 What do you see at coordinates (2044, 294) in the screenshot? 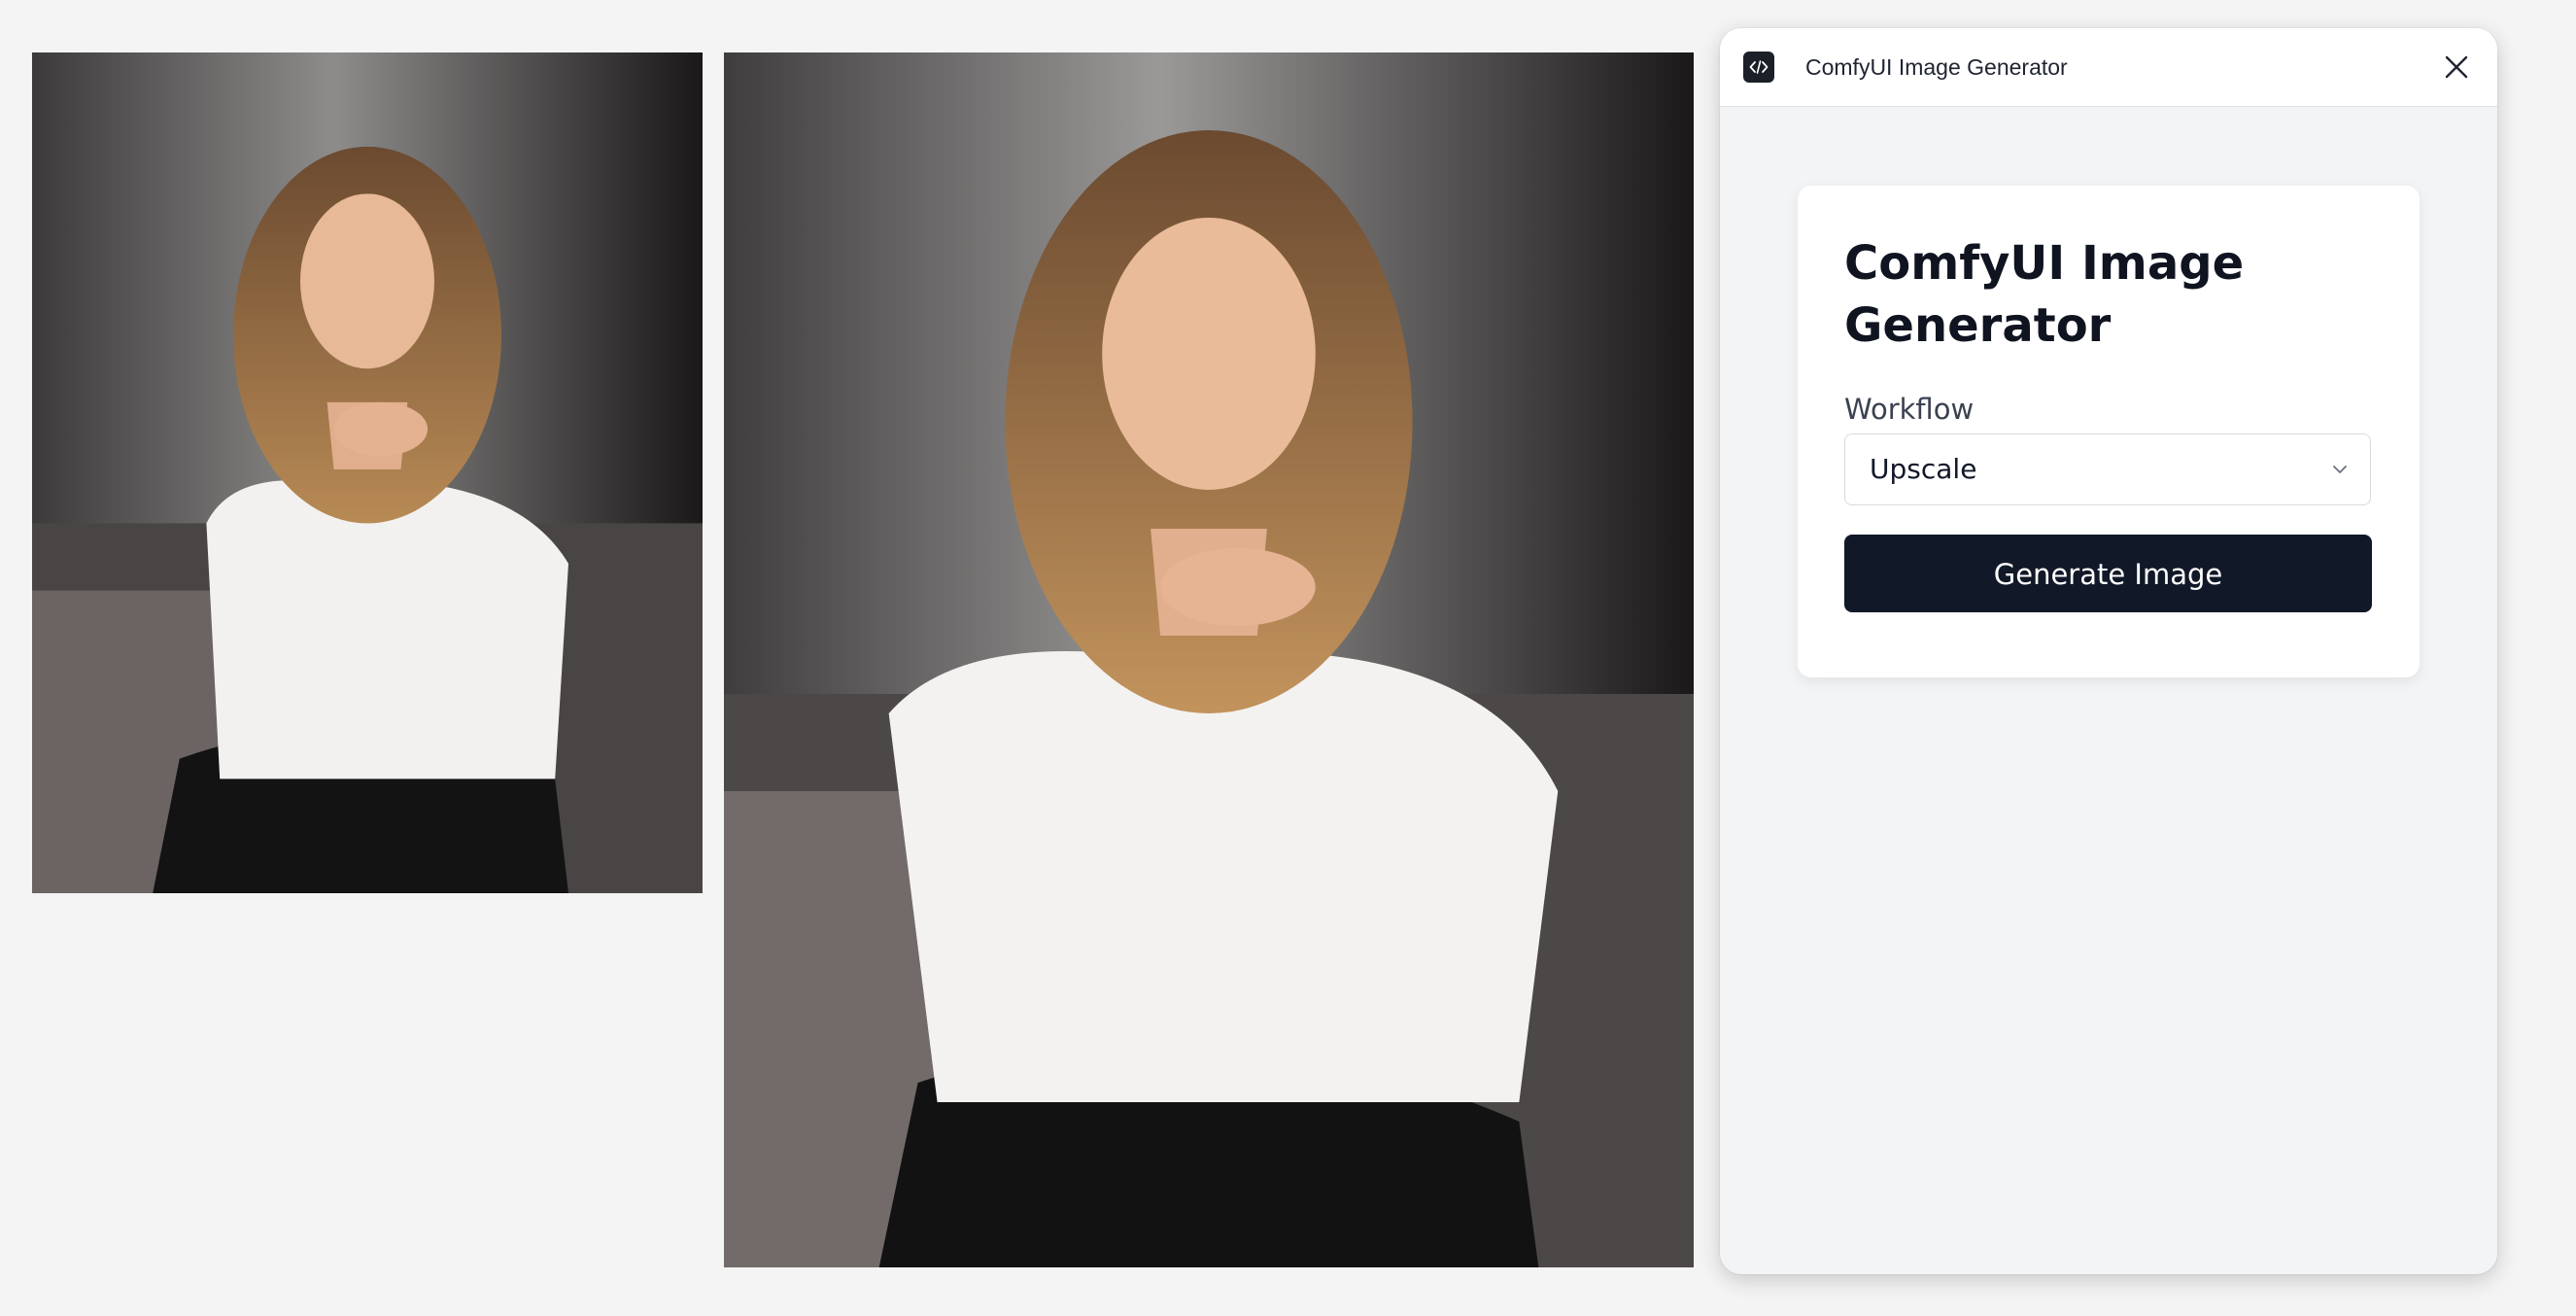
I see `card-title: ComfyUI Image Generator` at bounding box center [2044, 294].